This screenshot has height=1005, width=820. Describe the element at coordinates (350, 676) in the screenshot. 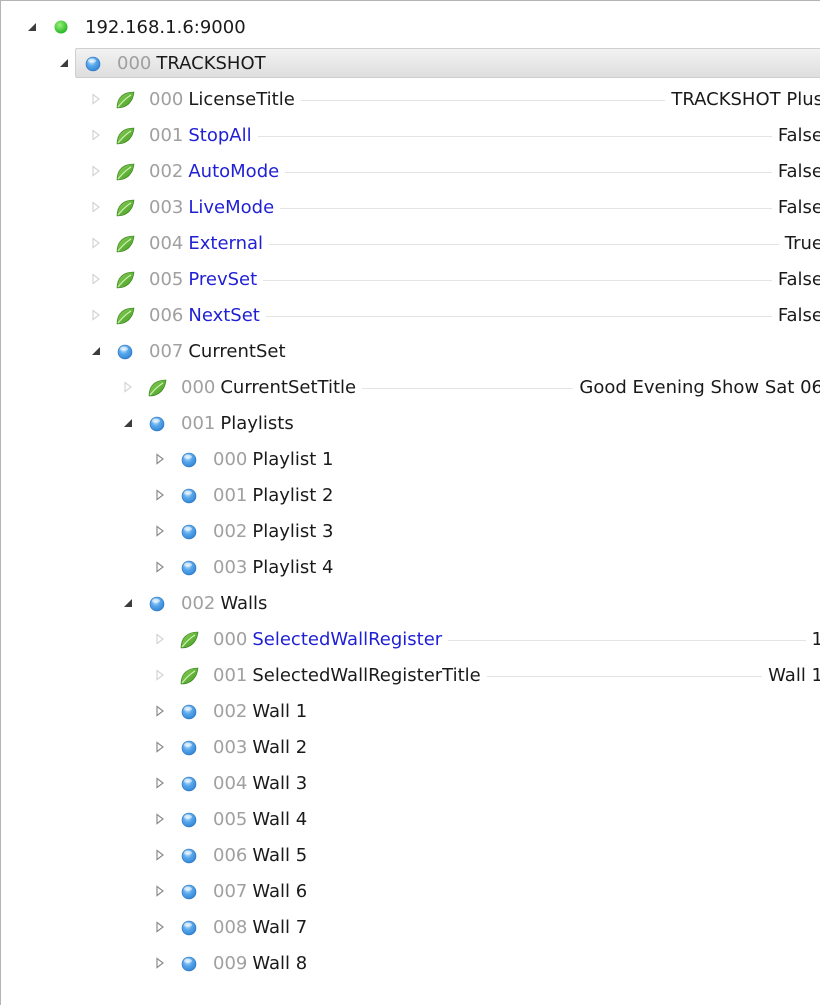

I see `node-label: 001 SelectedWallRegisterTitle` at that location.